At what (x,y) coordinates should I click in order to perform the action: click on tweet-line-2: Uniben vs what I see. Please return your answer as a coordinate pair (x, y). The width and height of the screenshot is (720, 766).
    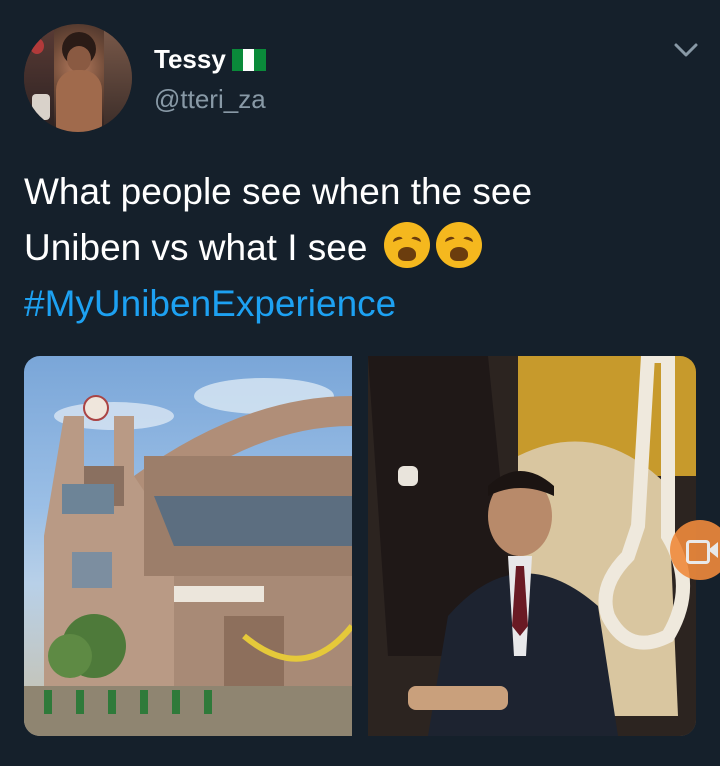
    Looking at the image, I should click on (359, 248).